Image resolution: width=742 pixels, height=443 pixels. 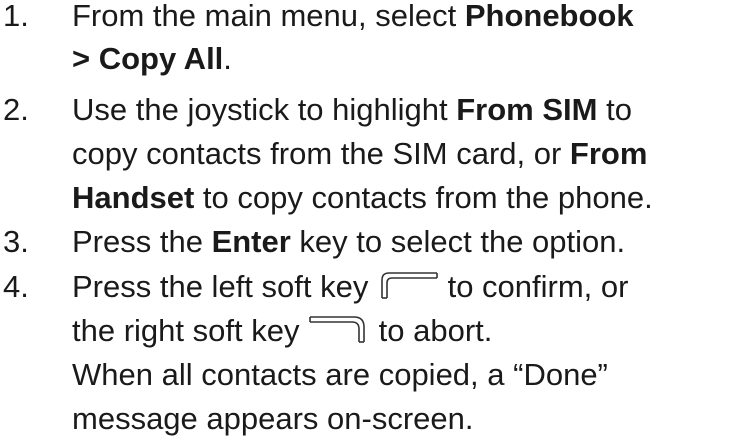 What do you see at coordinates (282, 330) in the screenshot?
I see `step-text-line: the right soft key to abort.` at bounding box center [282, 330].